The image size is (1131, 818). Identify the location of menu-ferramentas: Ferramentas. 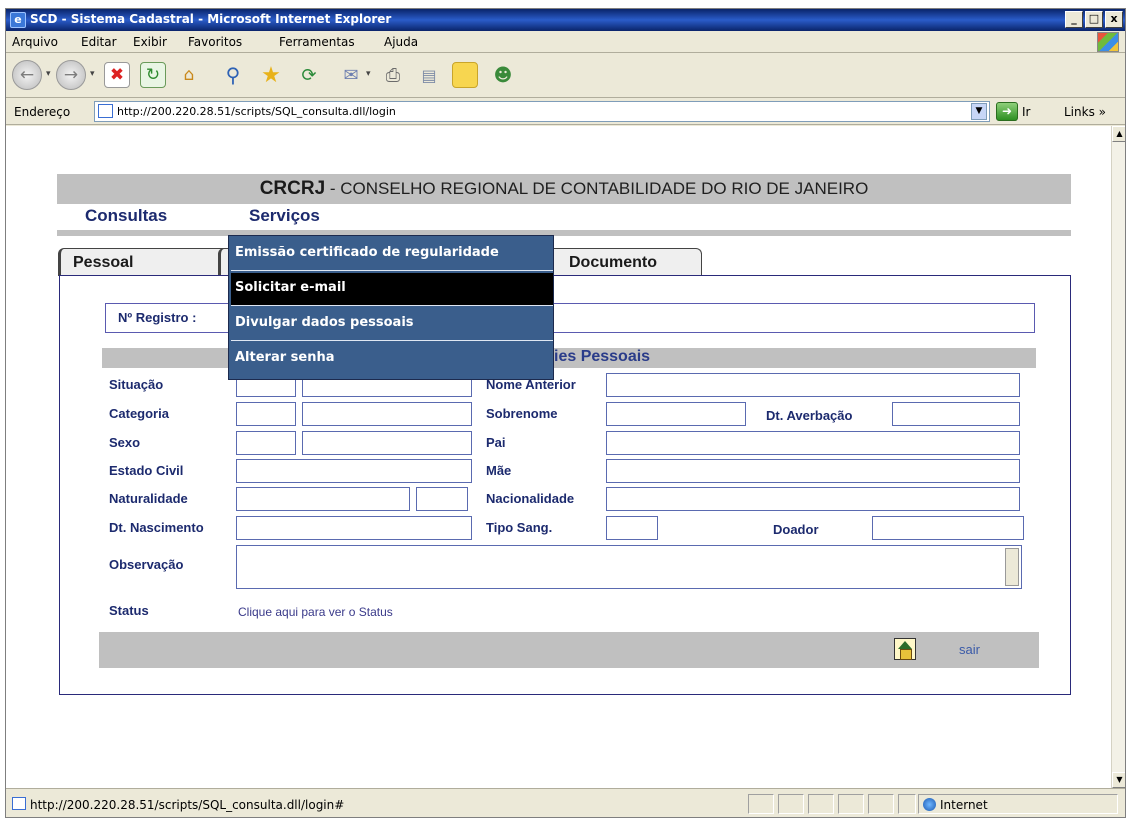
(317, 42).